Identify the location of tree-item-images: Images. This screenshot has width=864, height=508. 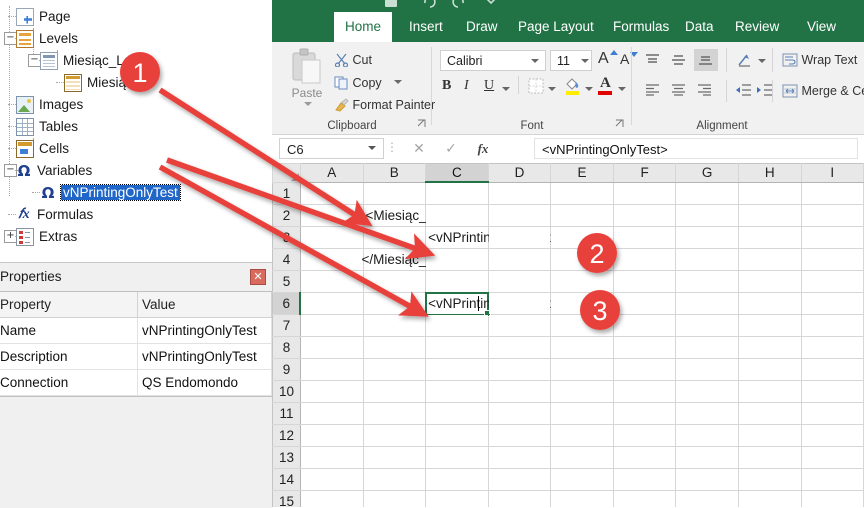
(45, 104).